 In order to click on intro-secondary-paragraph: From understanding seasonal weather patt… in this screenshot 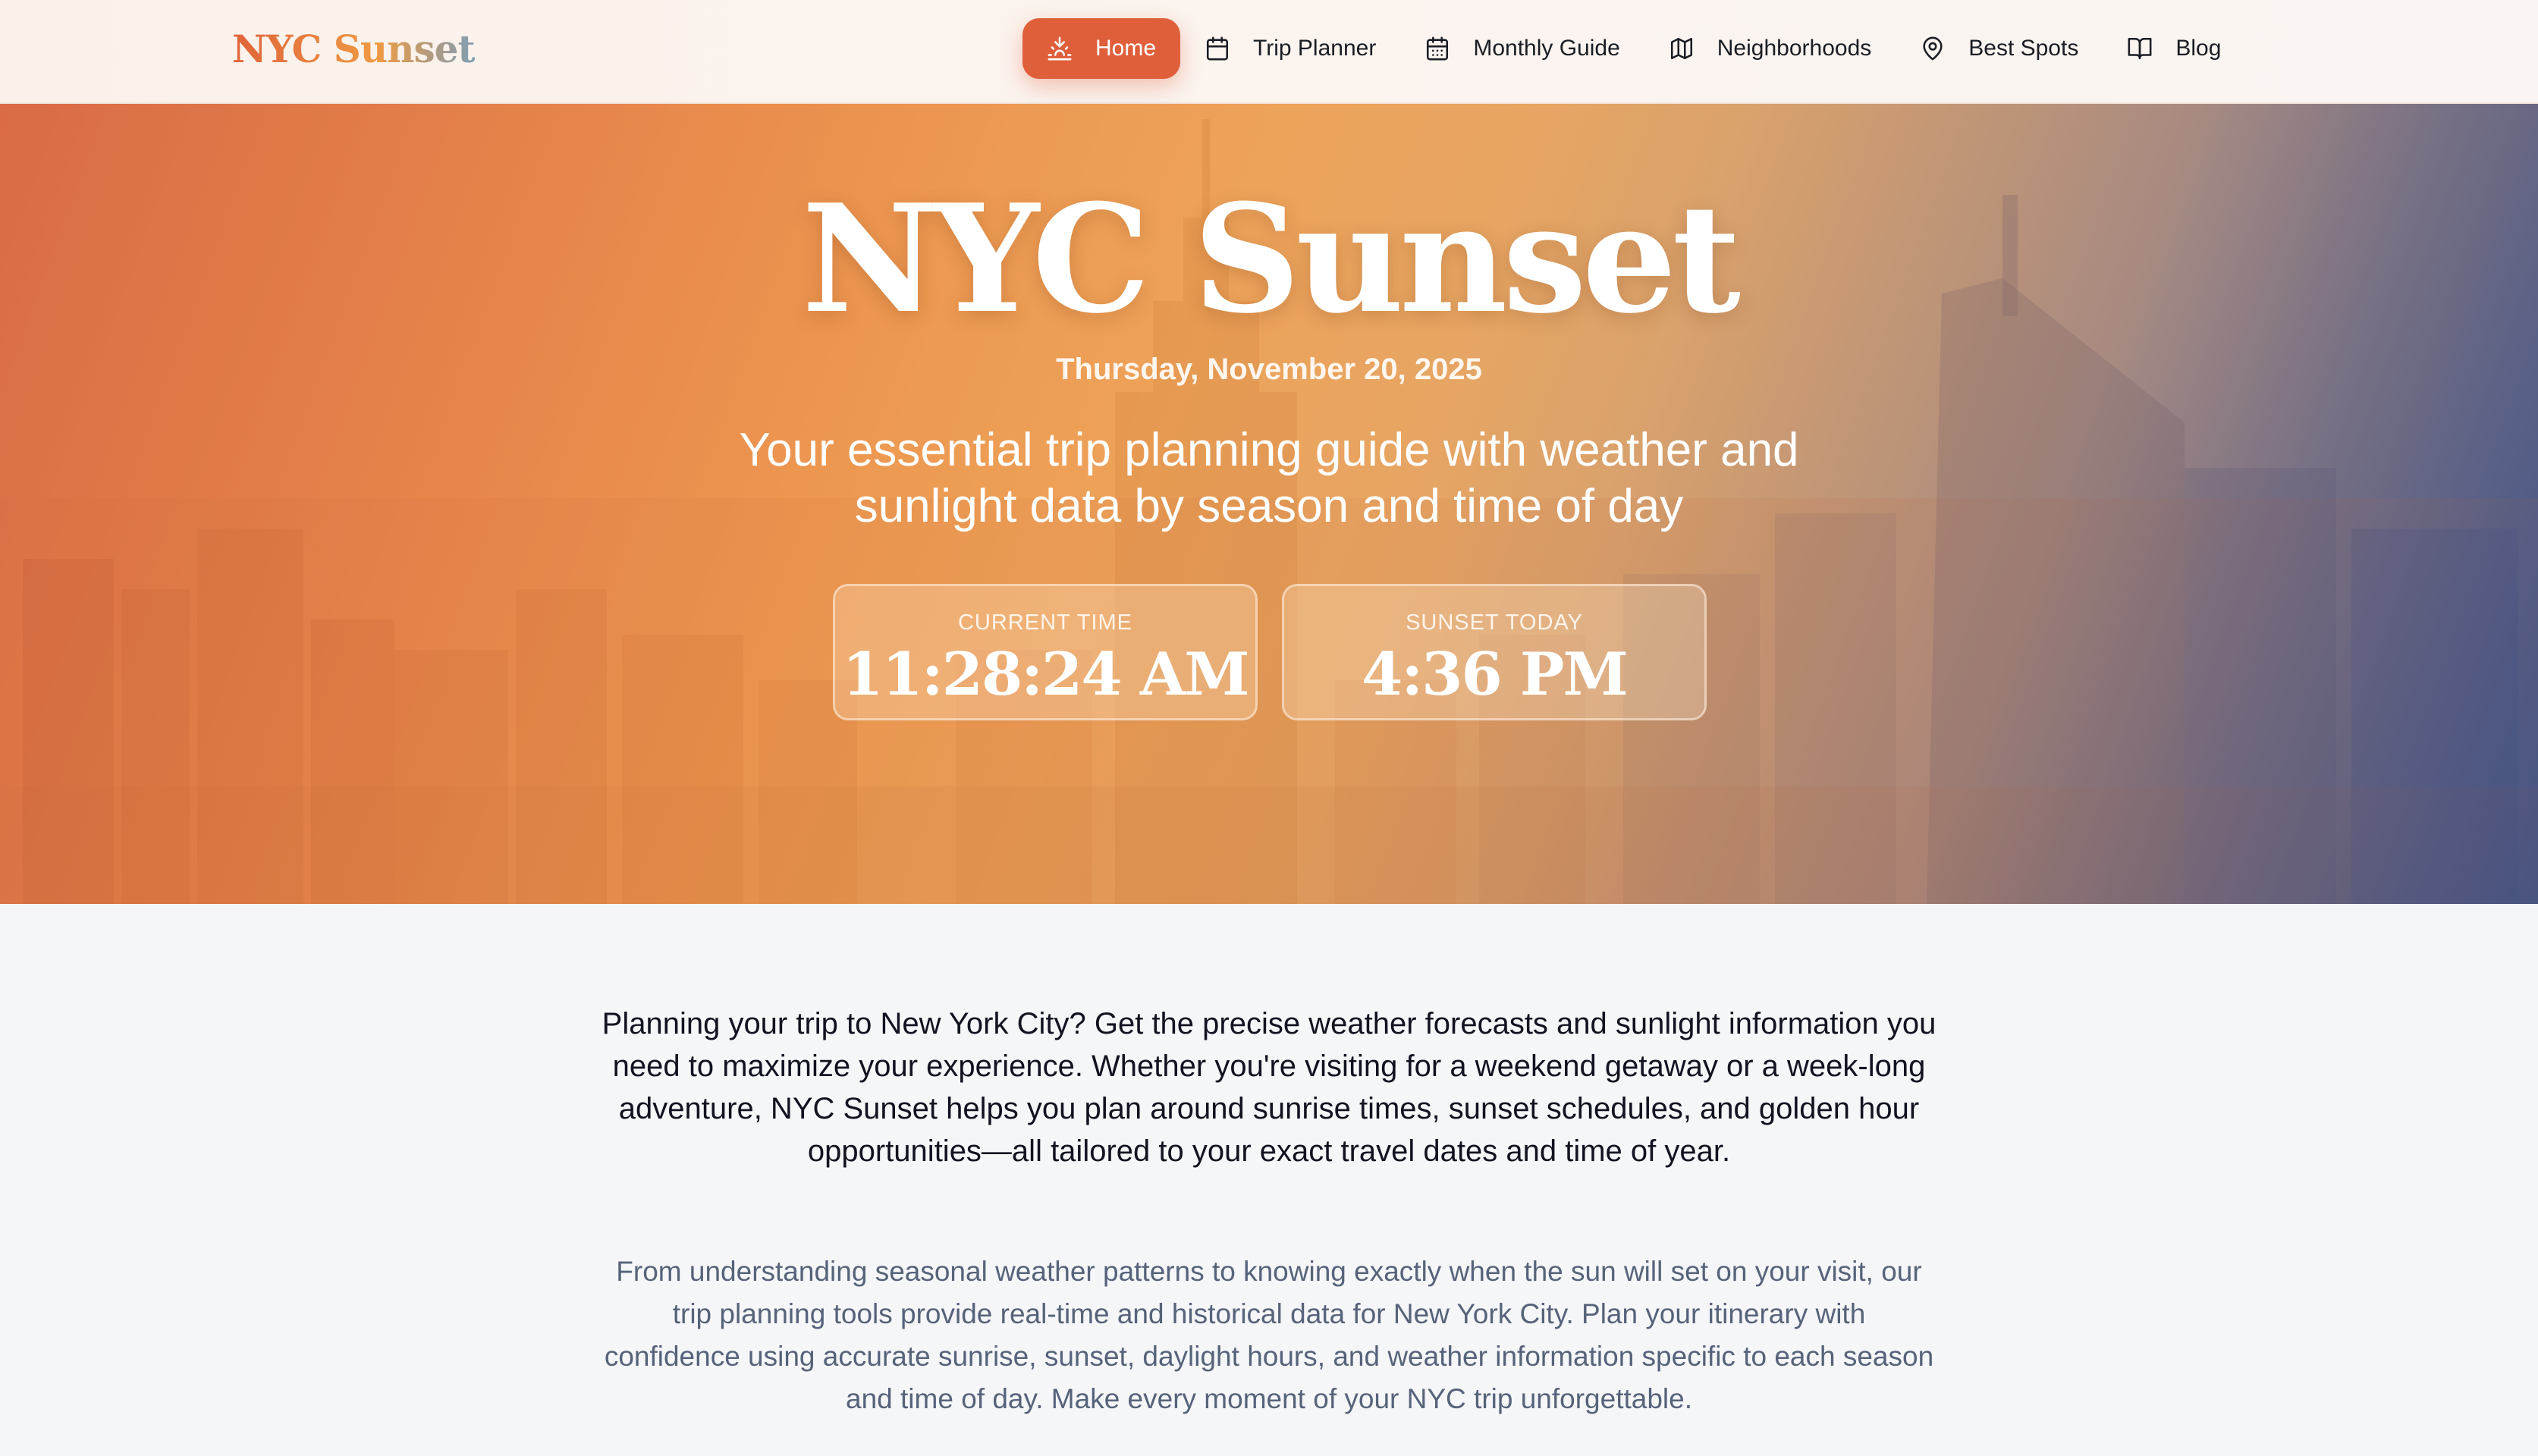, I will do `click(1269, 1335)`.